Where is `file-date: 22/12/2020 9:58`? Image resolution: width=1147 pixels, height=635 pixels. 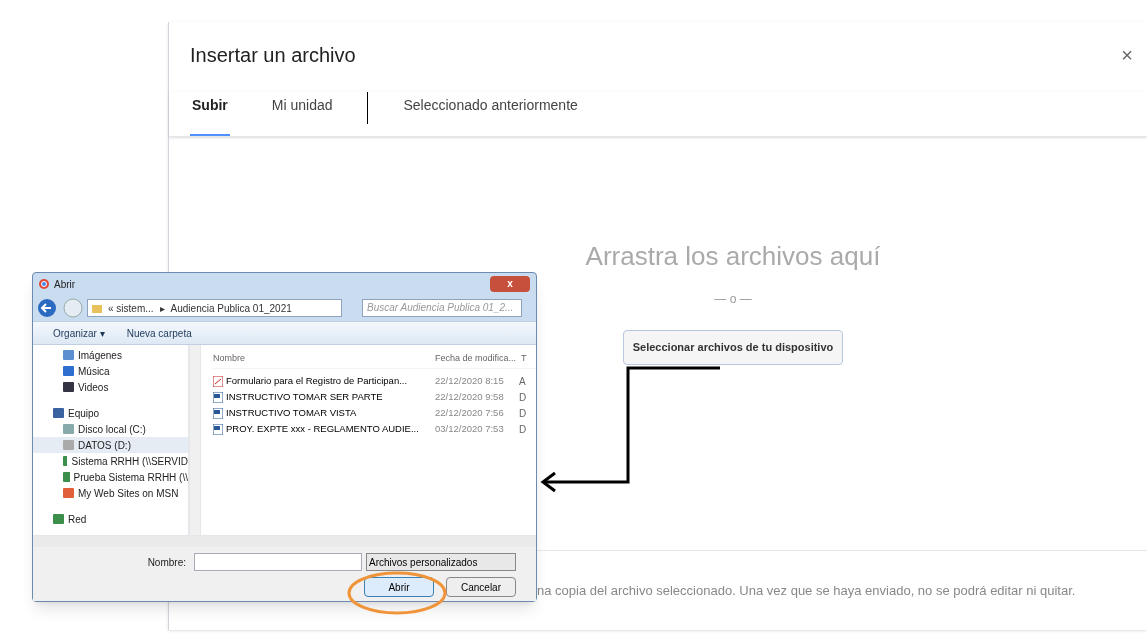 file-date: 22/12/2020 9:58 is located at coordinates (470, 396).